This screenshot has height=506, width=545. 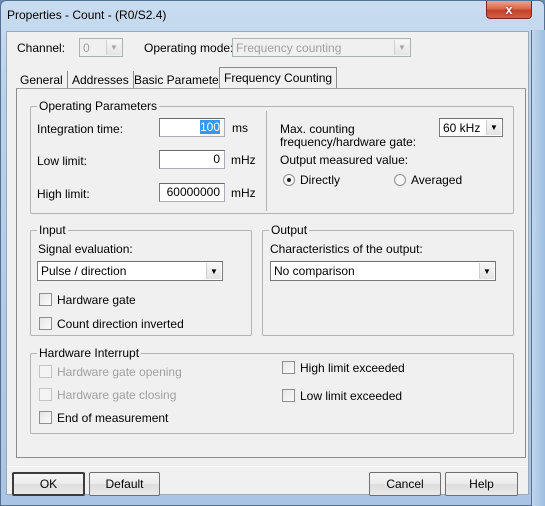 What do you see at coordinates (48, 484) in the screenshot?
I see `ok-button: OK` at bounding box center [48, 484].